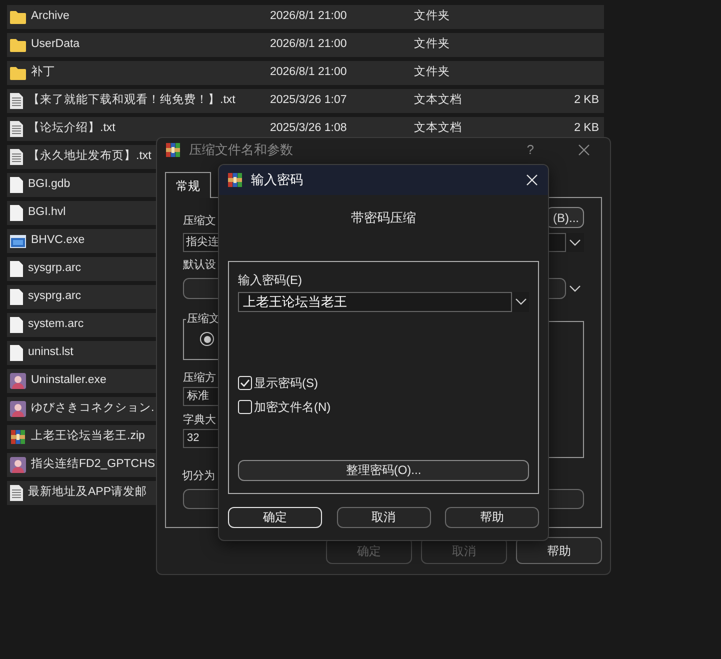 The width and height of the screenshot is (721, 659). I want to click on file-row: UserData 2026/8/1 21:00 文件夹, so click(305, 45).